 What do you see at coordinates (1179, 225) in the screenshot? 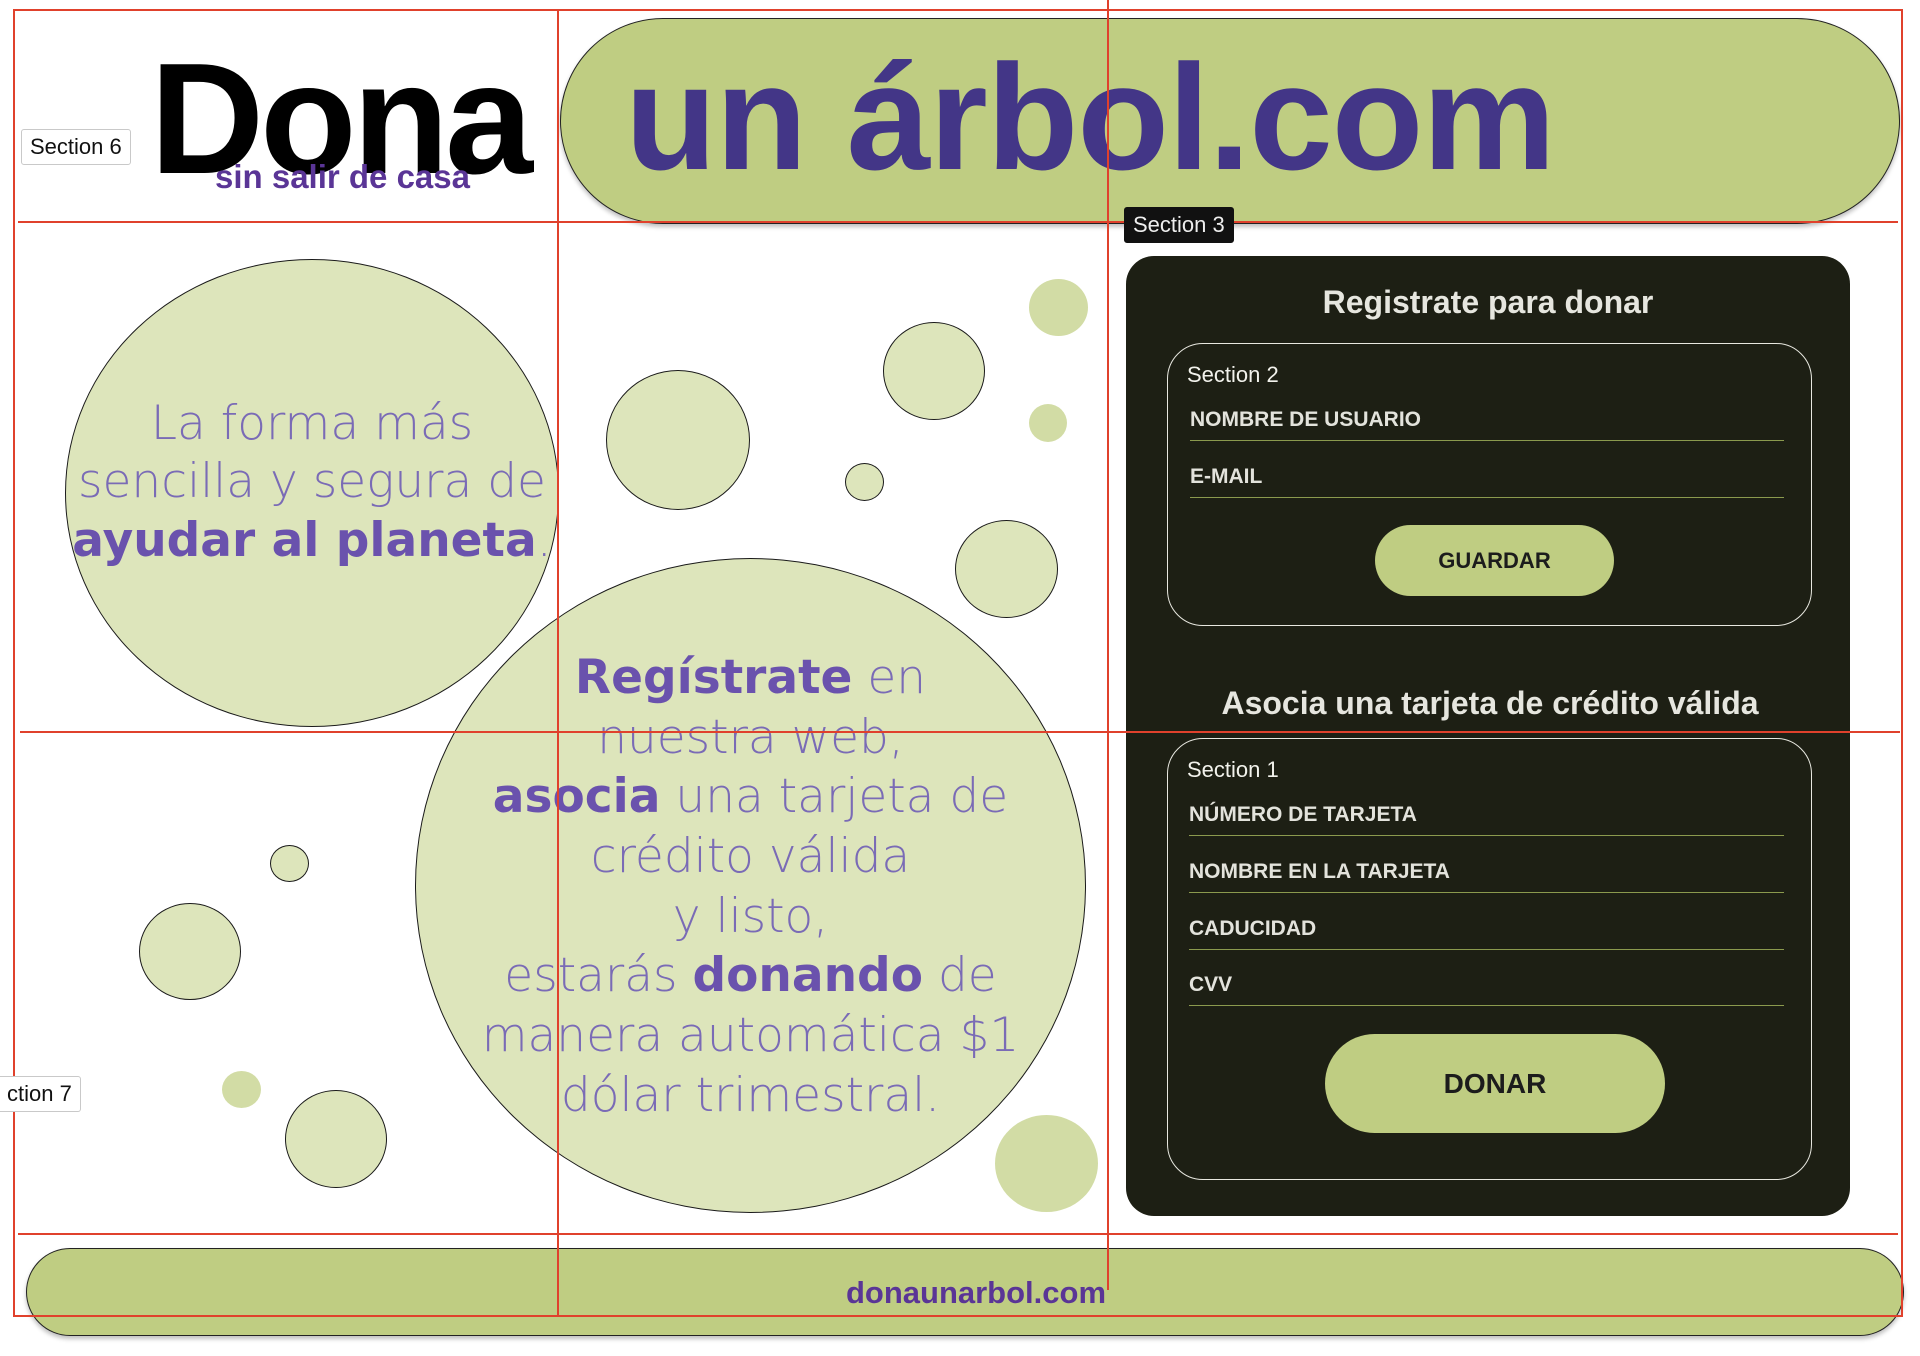
I see `section-label: Section 3` at bounding box center [1179, 225].